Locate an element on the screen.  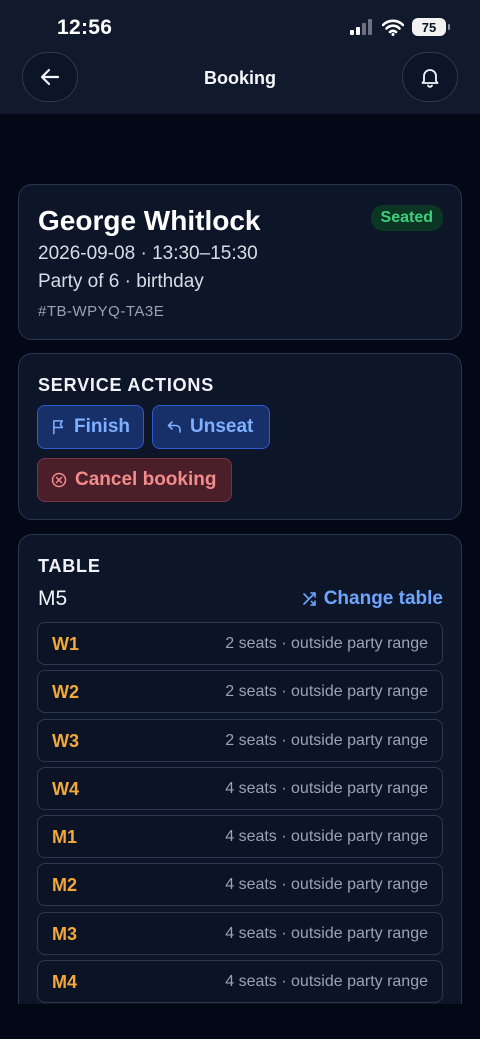
booking-party: Party of 6 · birthday is located at coordinates (121, 281).